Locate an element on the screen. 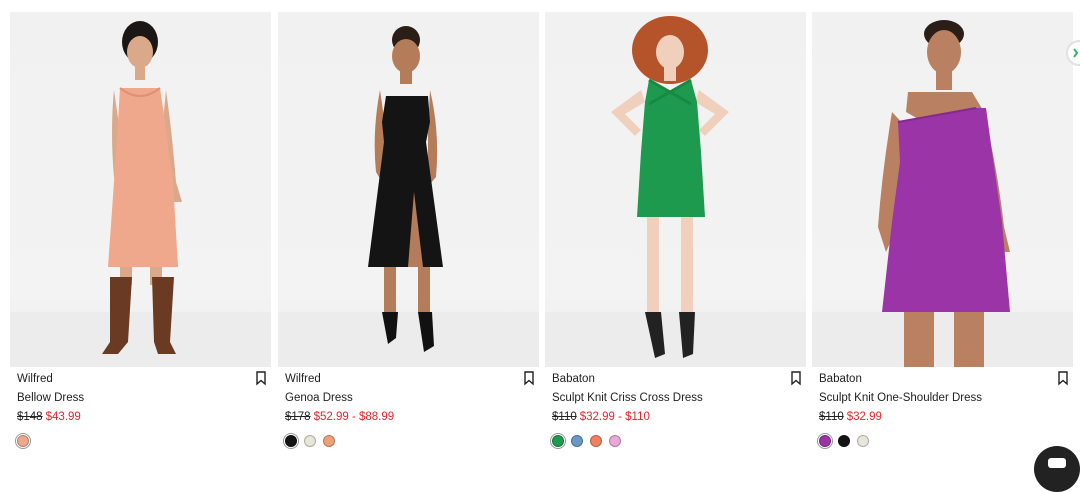 The height and width of the screenshot is (492, 1080). product-price: $178$52.99 - $88.99 is located at coordinates (339, 417).